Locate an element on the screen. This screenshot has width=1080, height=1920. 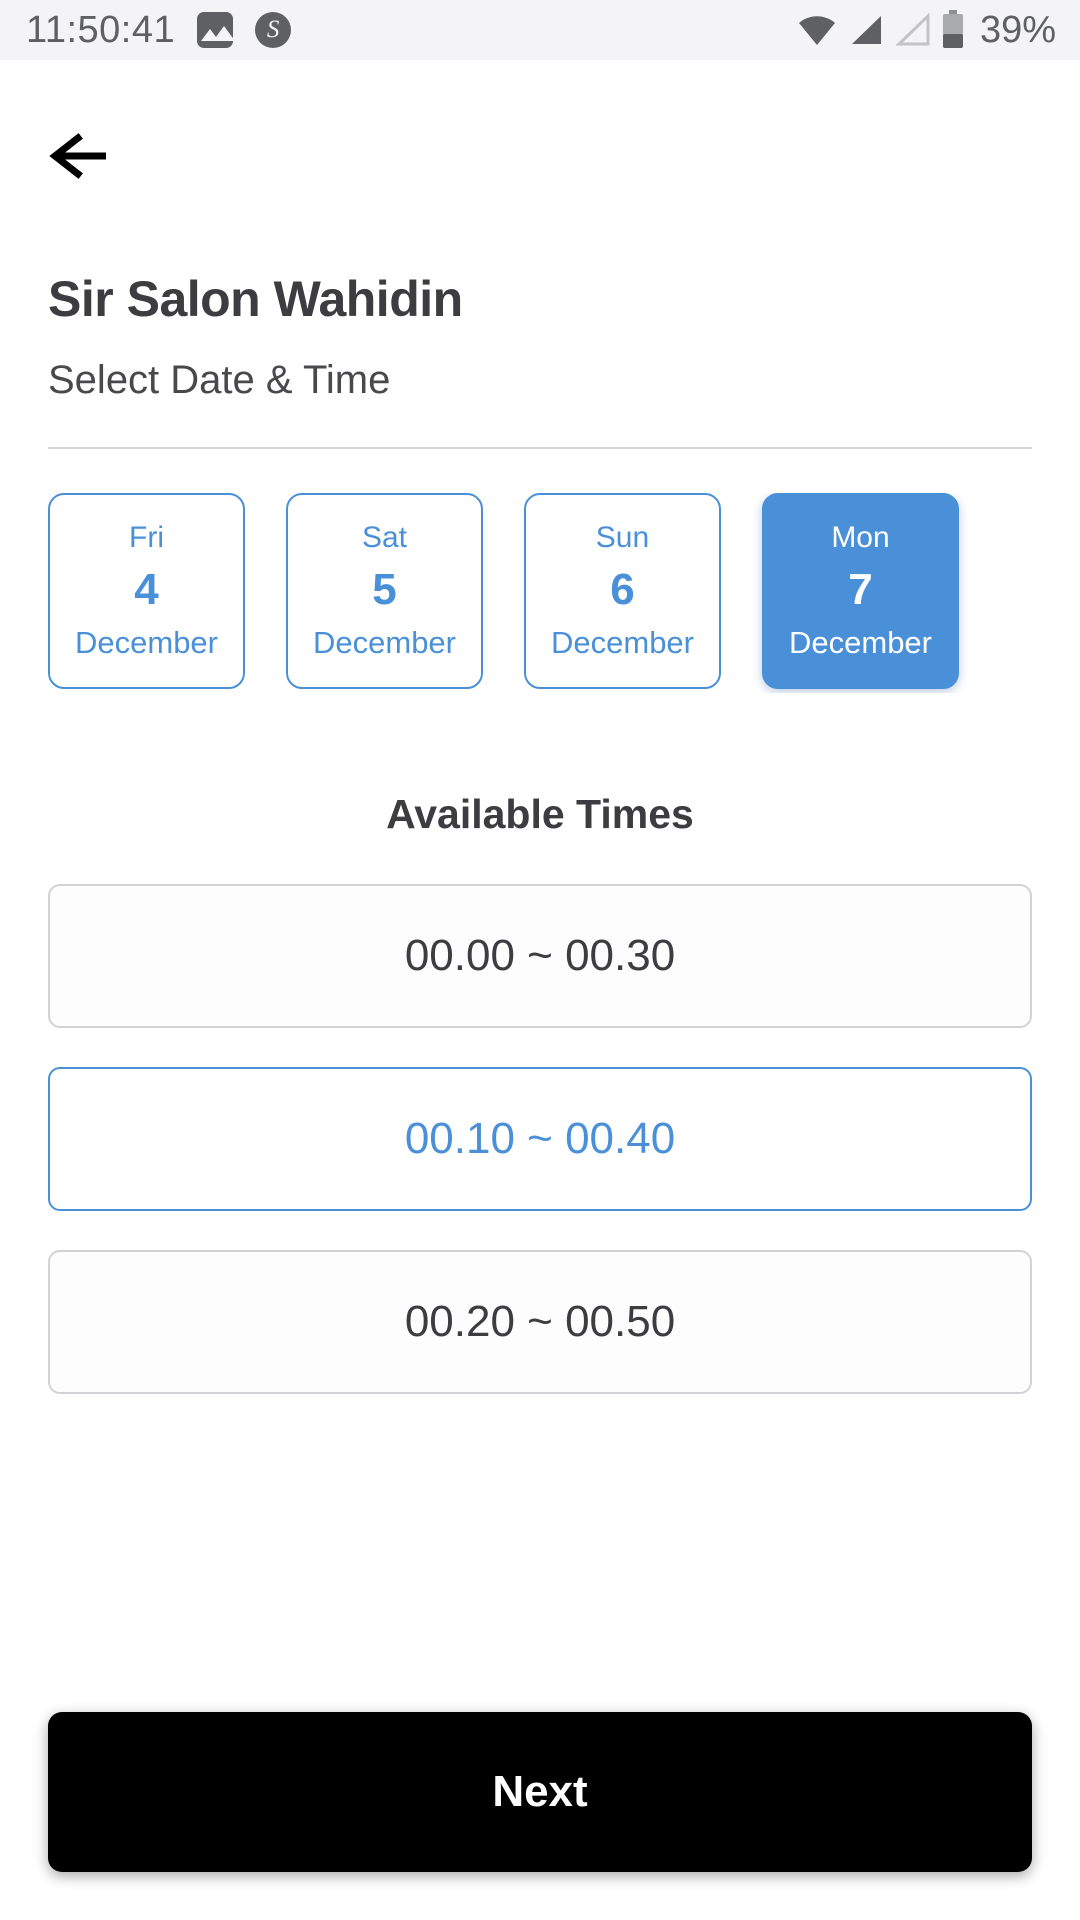
status-bar-left: 11:50:41 S is located at coordinates (159, 30).